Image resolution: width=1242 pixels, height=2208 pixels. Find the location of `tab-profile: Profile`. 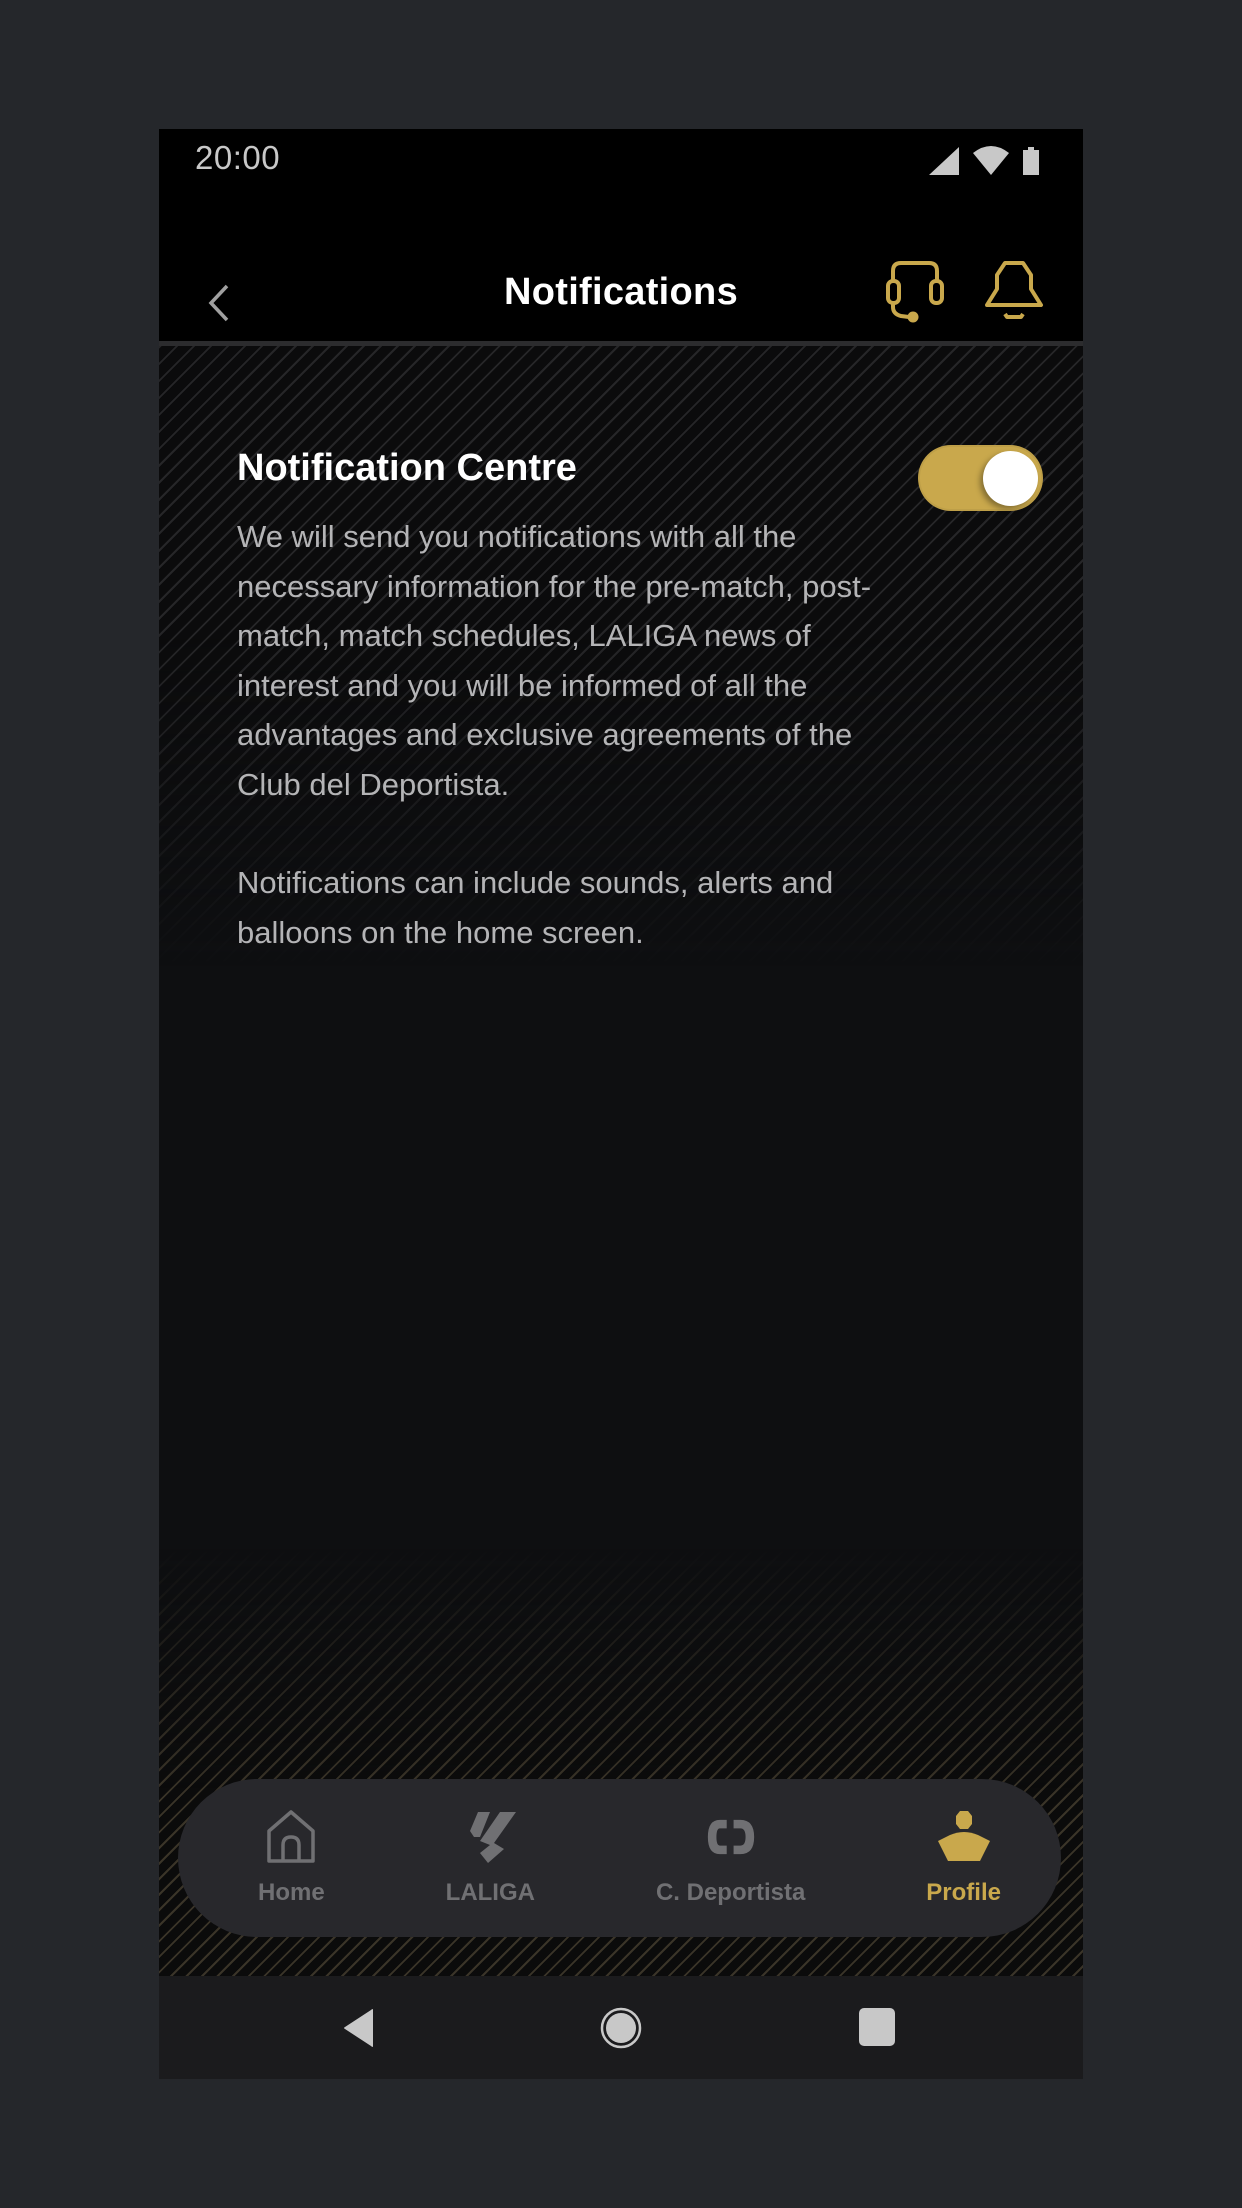

tab-profile: Profile is located at coordinates (963, 1858).